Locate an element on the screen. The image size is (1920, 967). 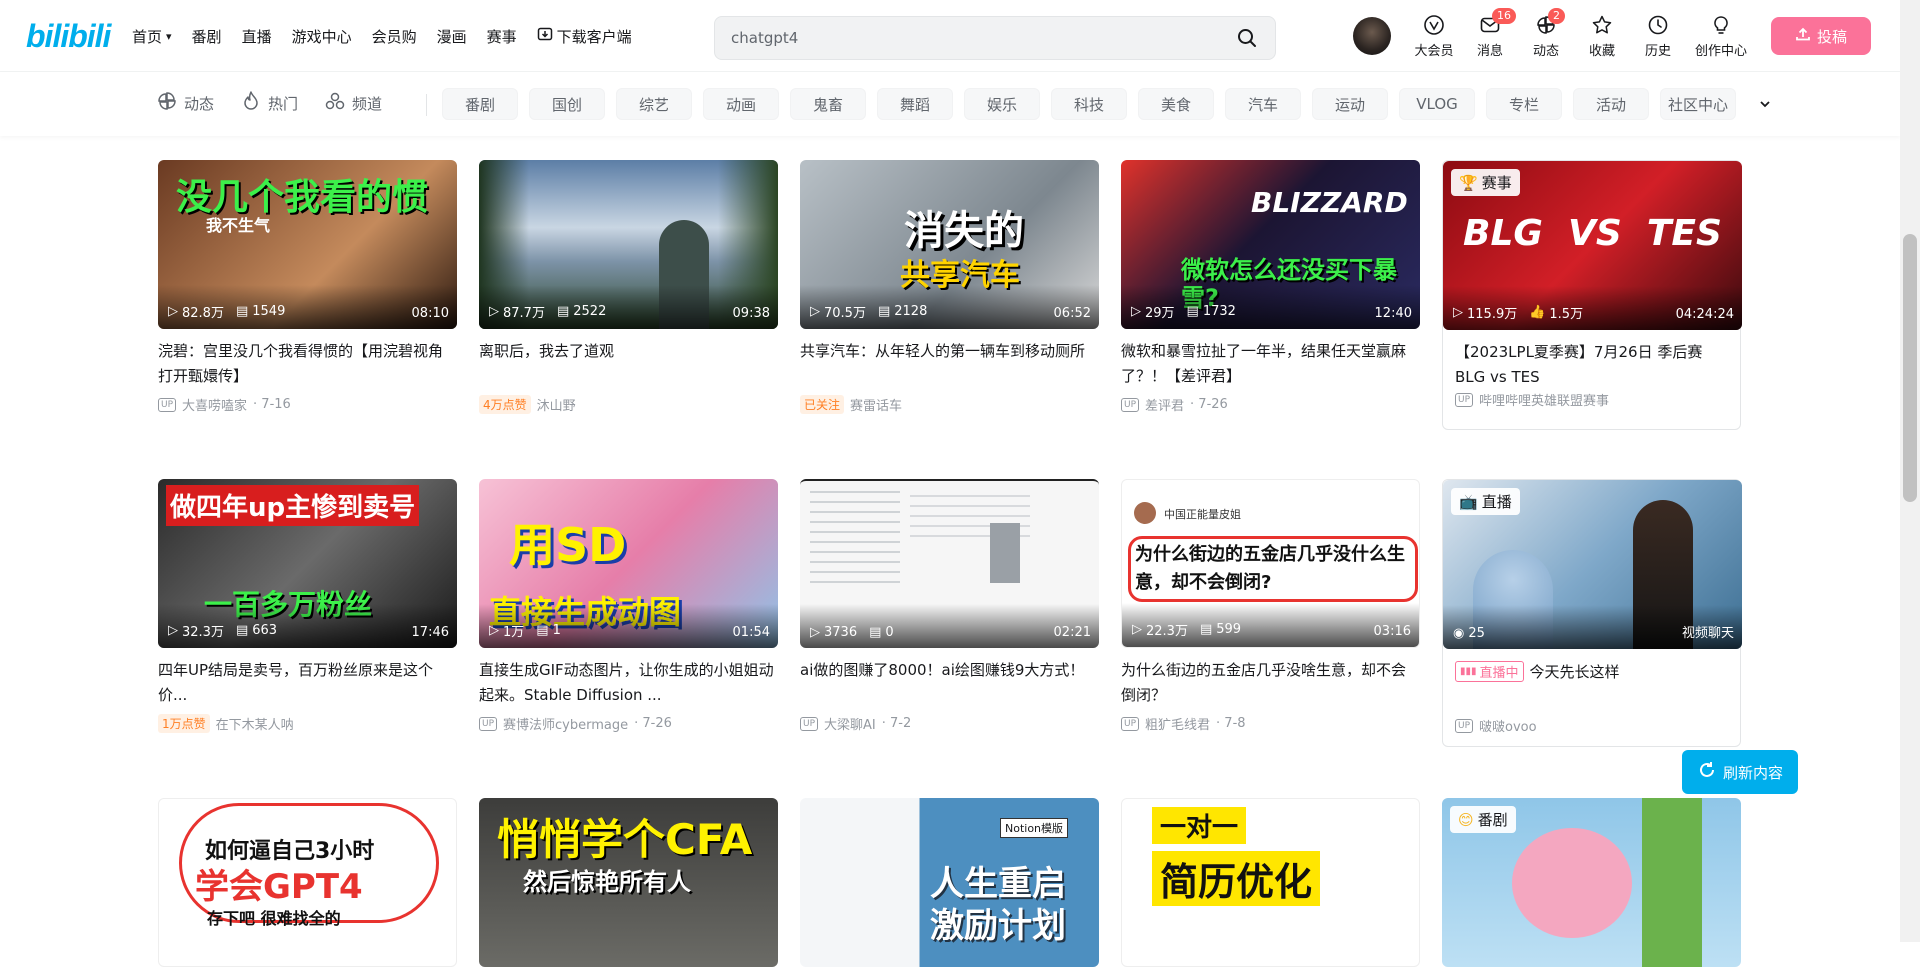
bilibili-logo: bilibili is located at coordinates (68, 36).